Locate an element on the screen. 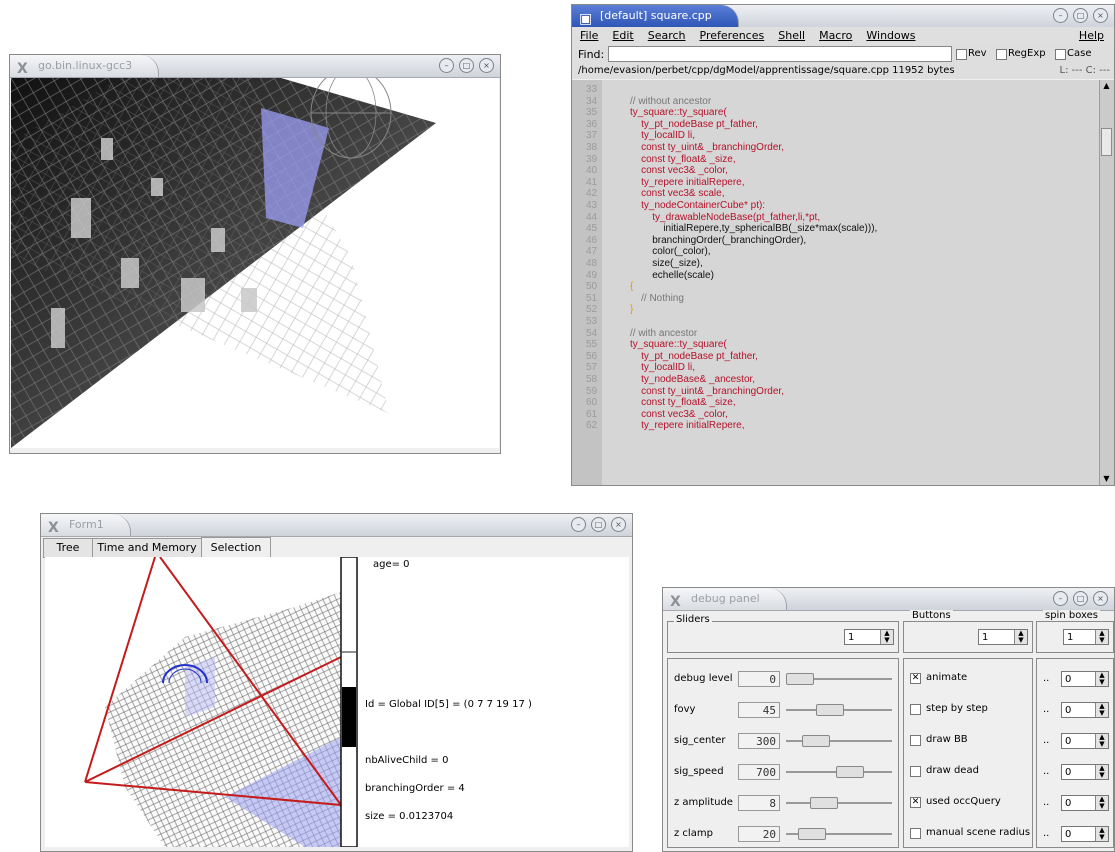 This screenshot has width=1115, height=852. tab-tree: Tree is located at coordinates (68, 548).